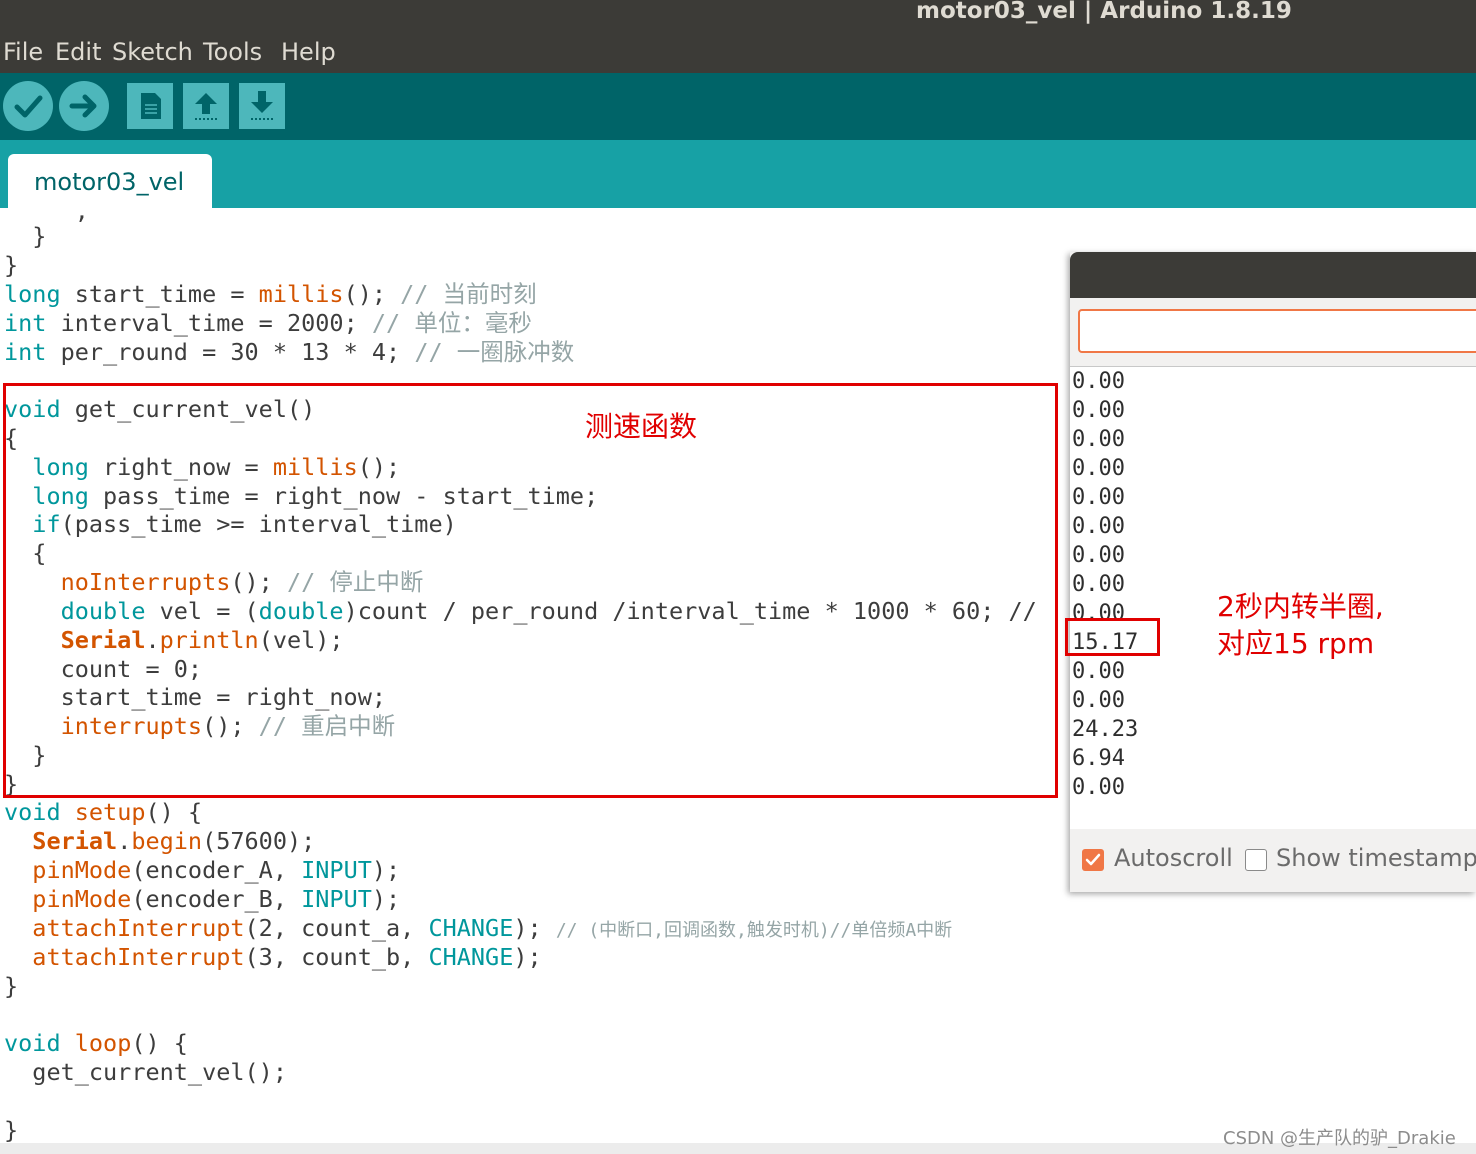  What do you see at coordinates (1339, 1138) in the screenshot?
I see `watermark: CSDN @生产队的驴_Drakie` at bounding box center [1339, 1138].